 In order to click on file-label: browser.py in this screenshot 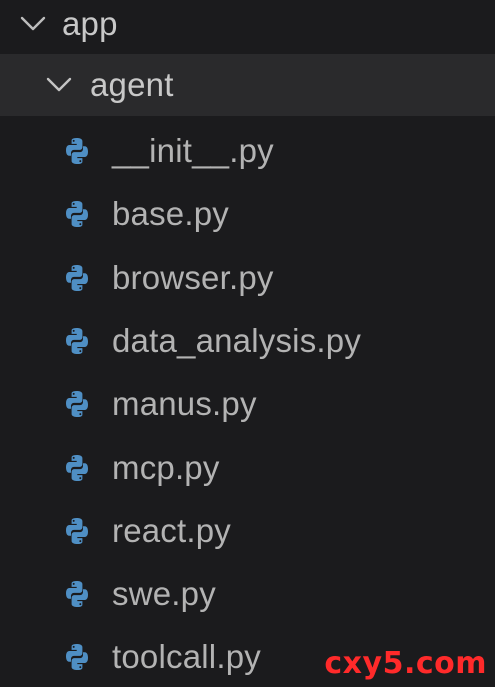, I will do `click(193, 277)`.